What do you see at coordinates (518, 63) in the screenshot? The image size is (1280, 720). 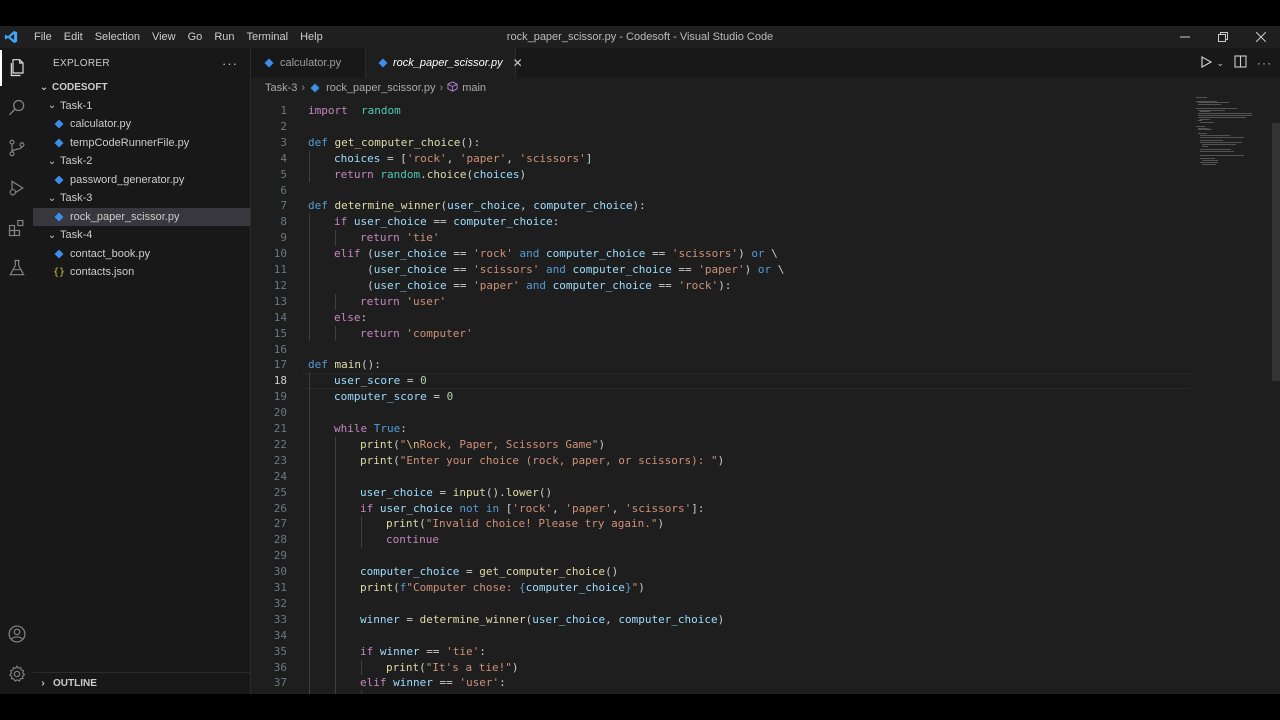 I see `close-tab-icon: ✕` at bounding box center [518, 63].